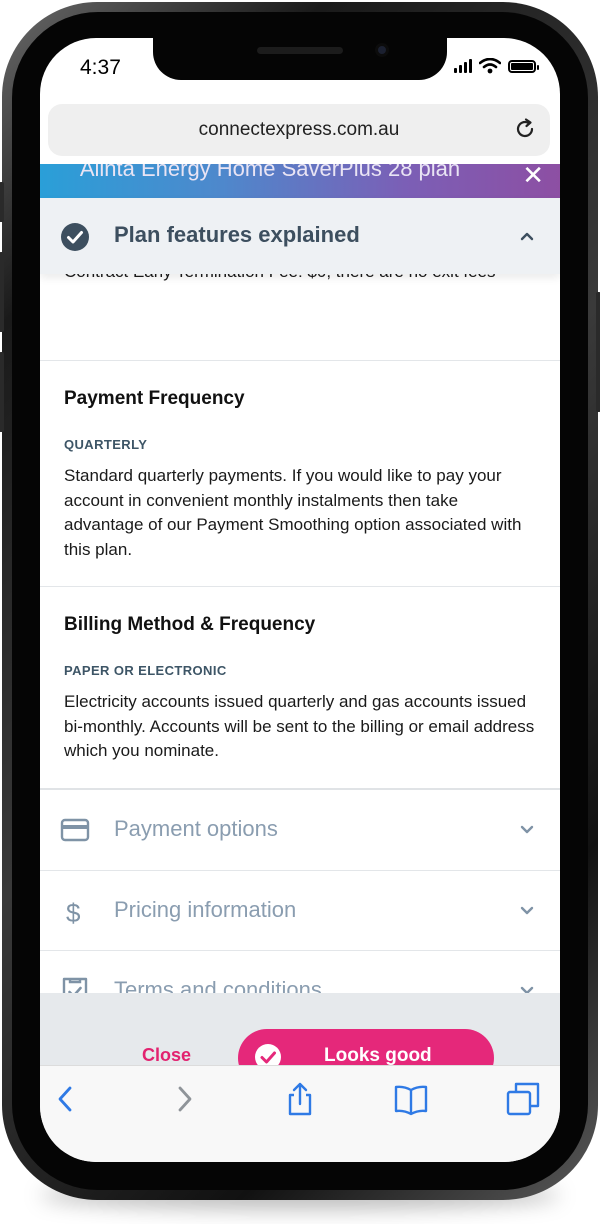  I want to click on forward-icon, so click(183, 1099).